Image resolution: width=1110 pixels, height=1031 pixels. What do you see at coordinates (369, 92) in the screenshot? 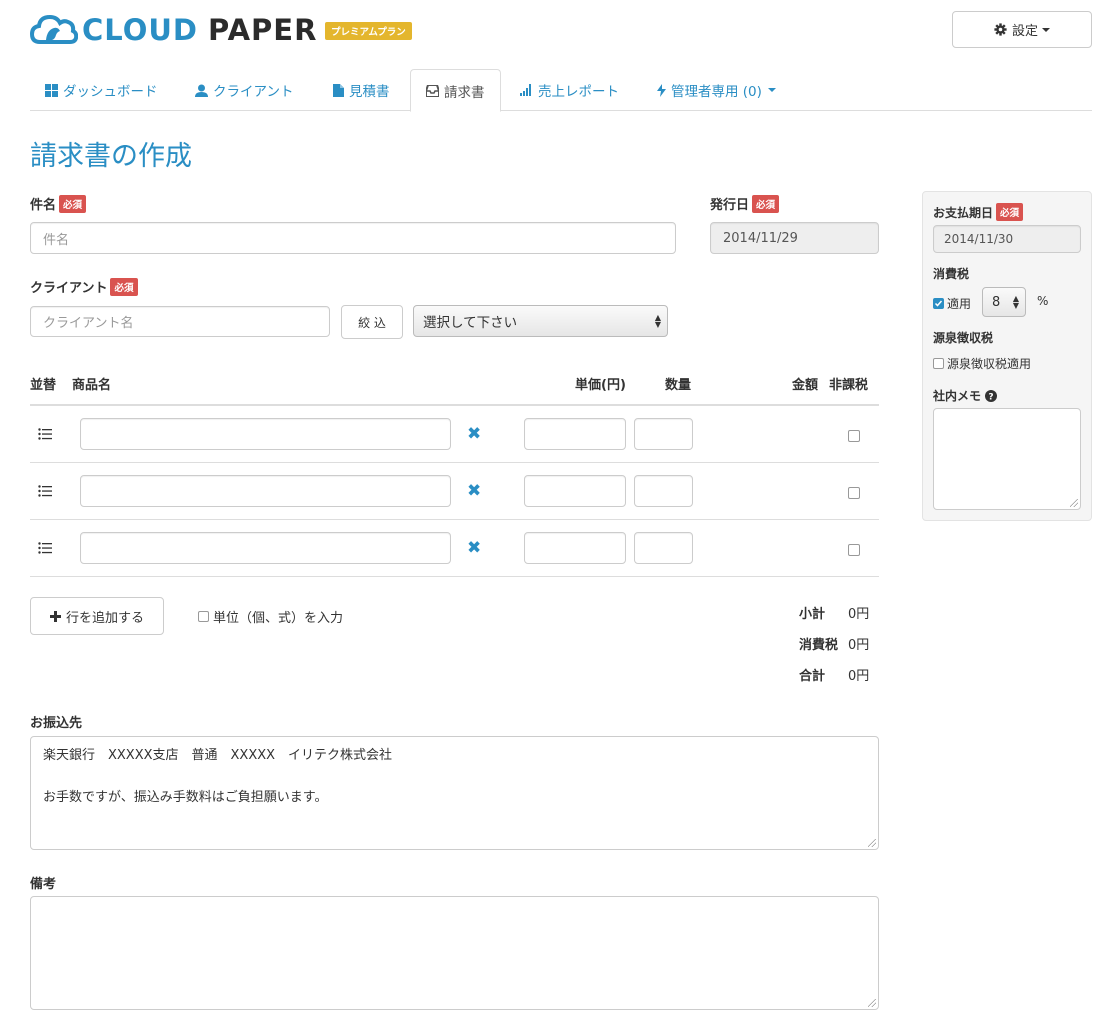
I see `tab-label: 見積書` at bounding box center [369, 92].